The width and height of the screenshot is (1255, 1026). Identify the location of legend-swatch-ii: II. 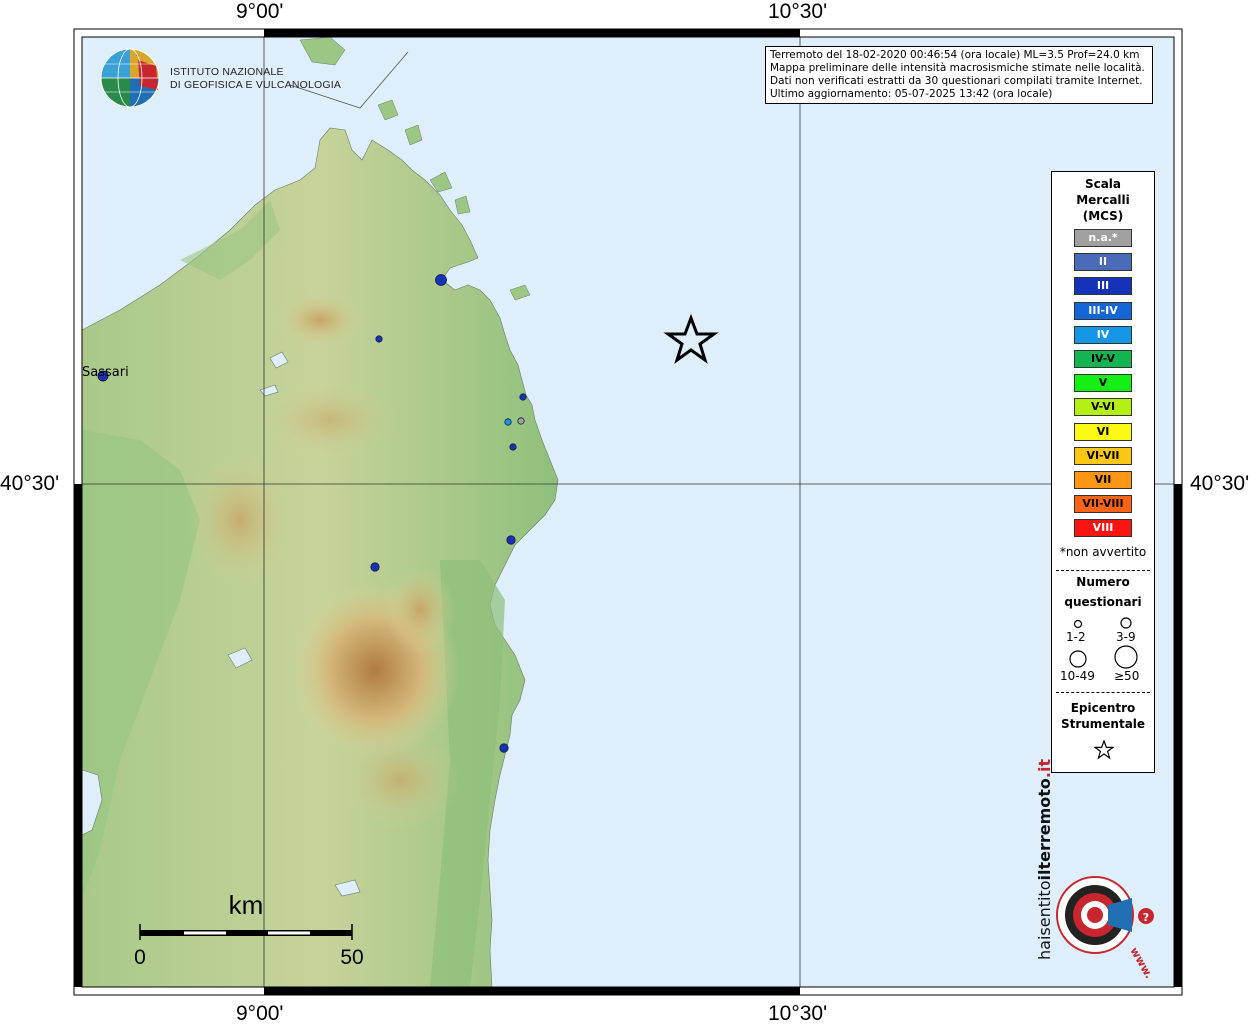
(1103, 262).